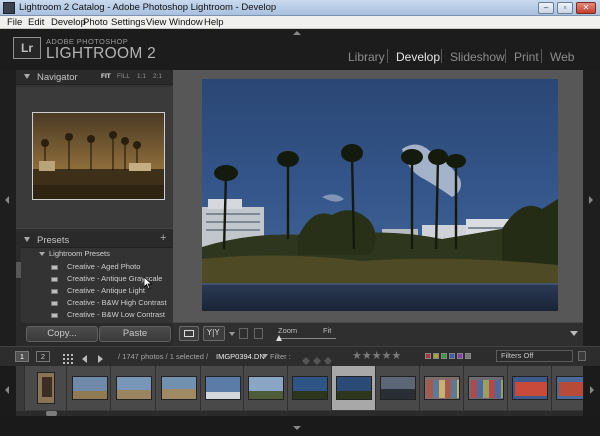 The width and height of the screenshot is (600, 436). I want to click on view-options-dropdown-icon, so click(232, 334).